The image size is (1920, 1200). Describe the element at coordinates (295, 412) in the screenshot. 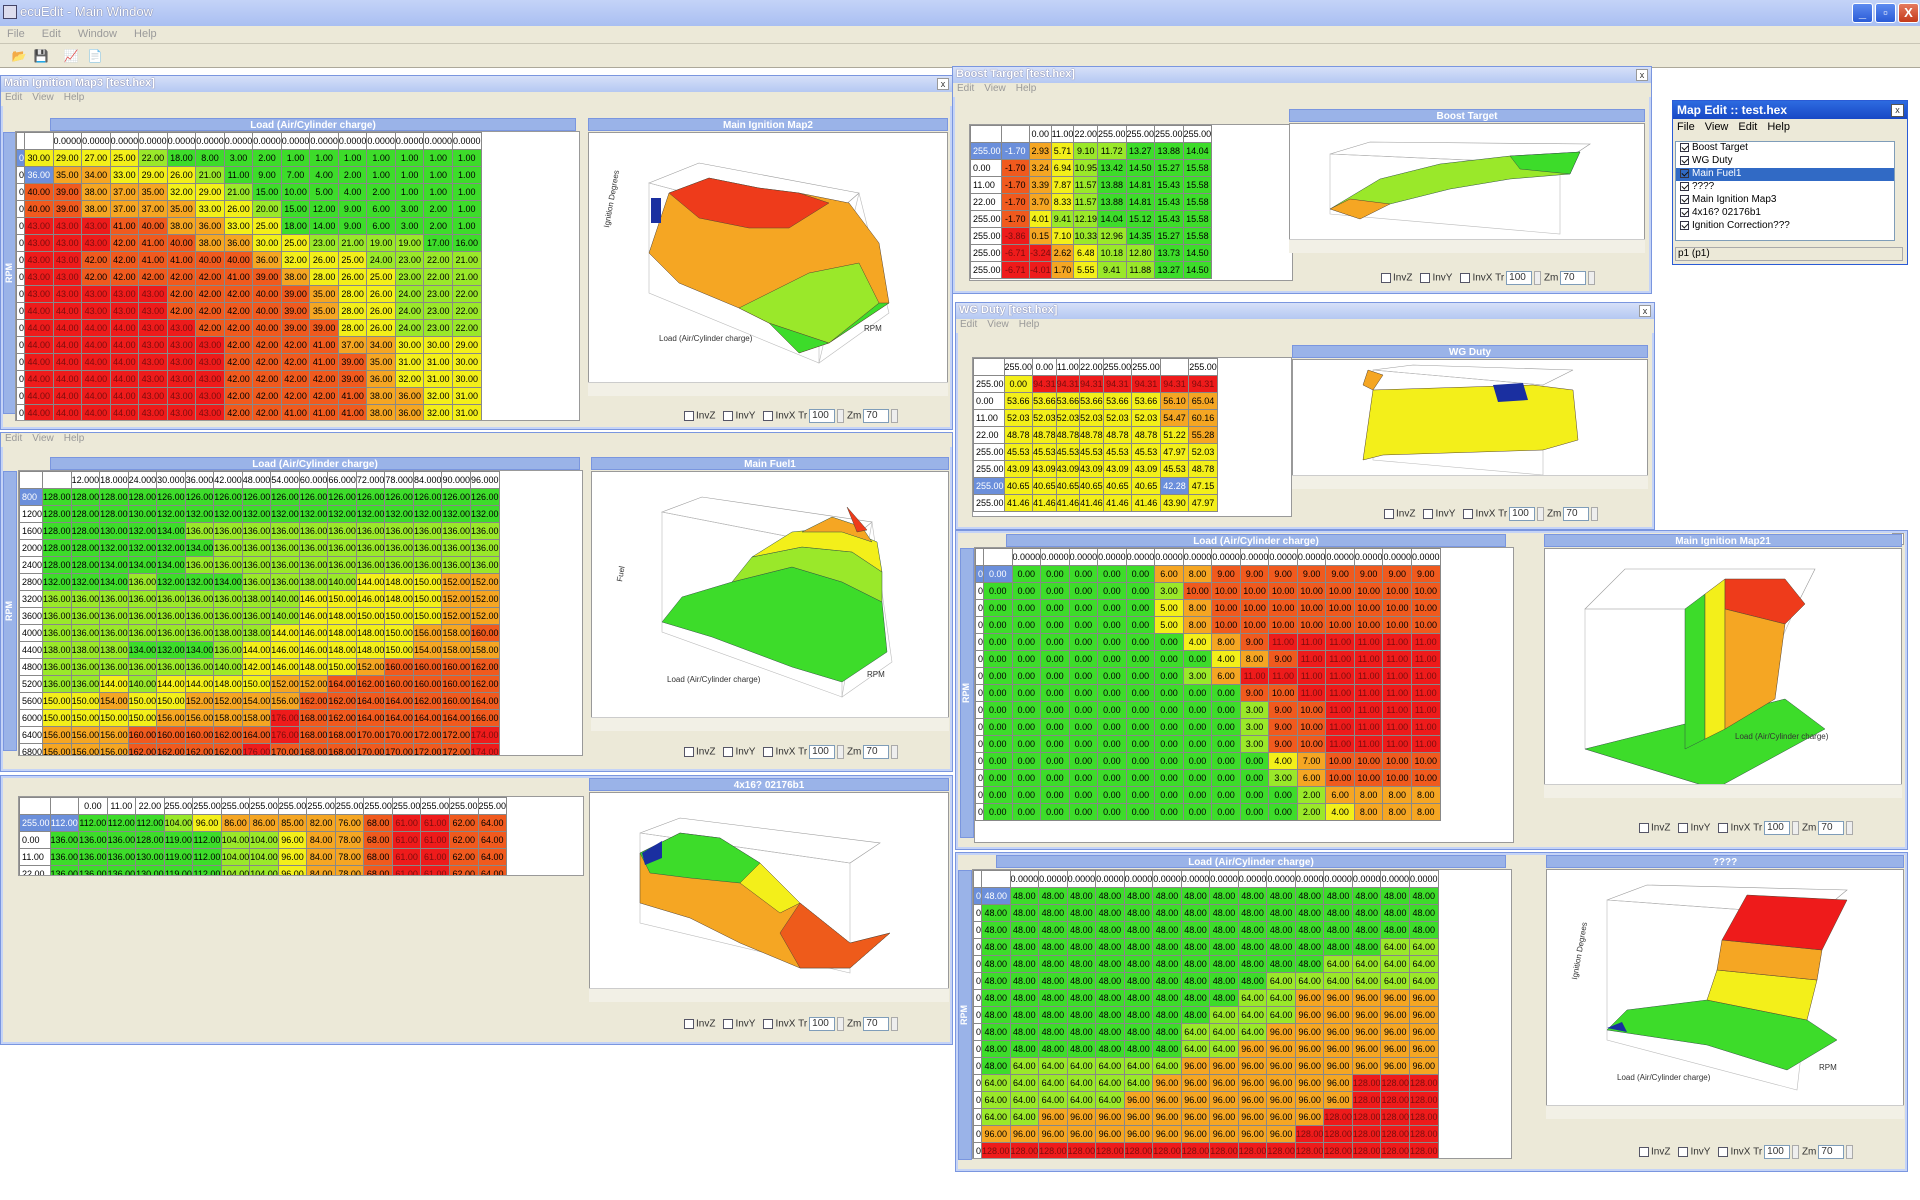

I see `table-cell: 41.00` at that location.